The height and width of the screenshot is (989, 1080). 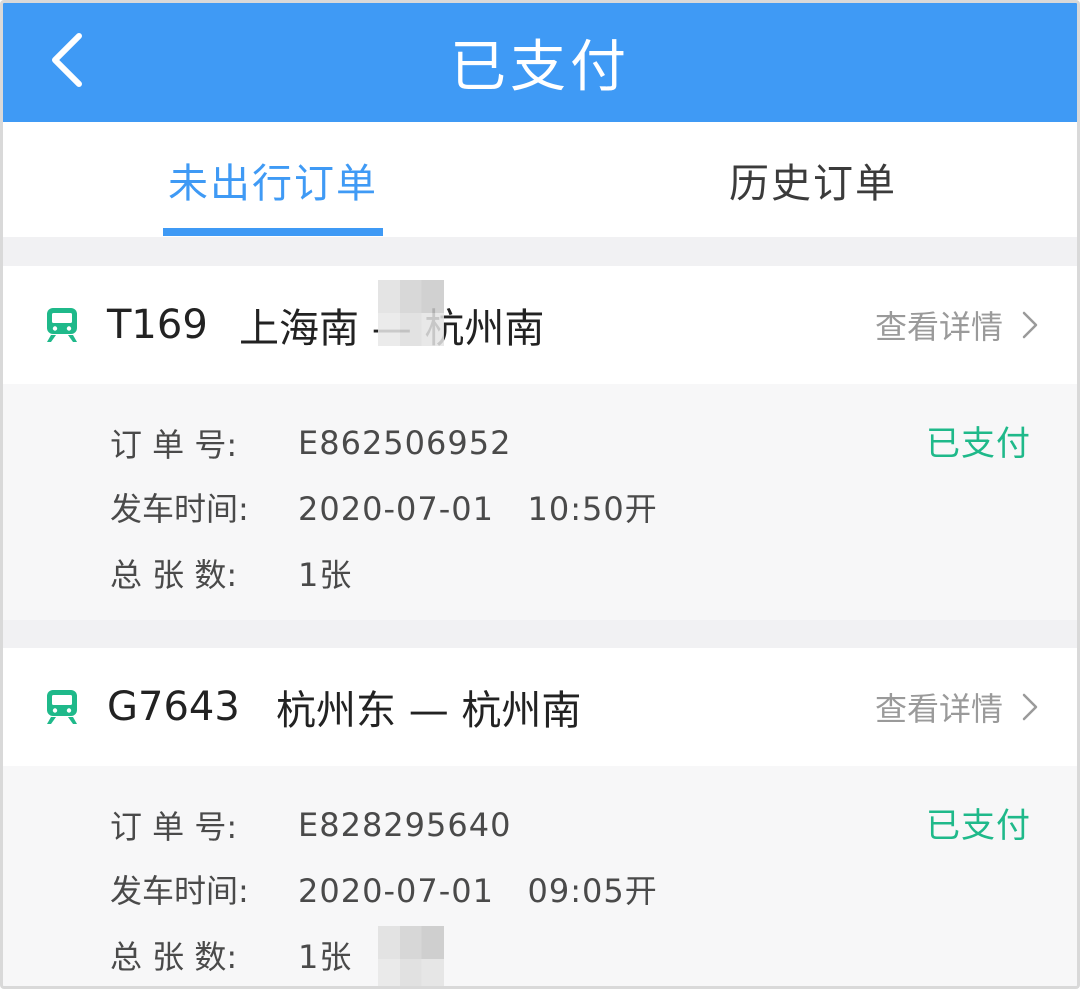 What do you see at coordinates (273, 232) in the screenshot?
I see `active-tab-indicator` at bounding box center [273, 232].